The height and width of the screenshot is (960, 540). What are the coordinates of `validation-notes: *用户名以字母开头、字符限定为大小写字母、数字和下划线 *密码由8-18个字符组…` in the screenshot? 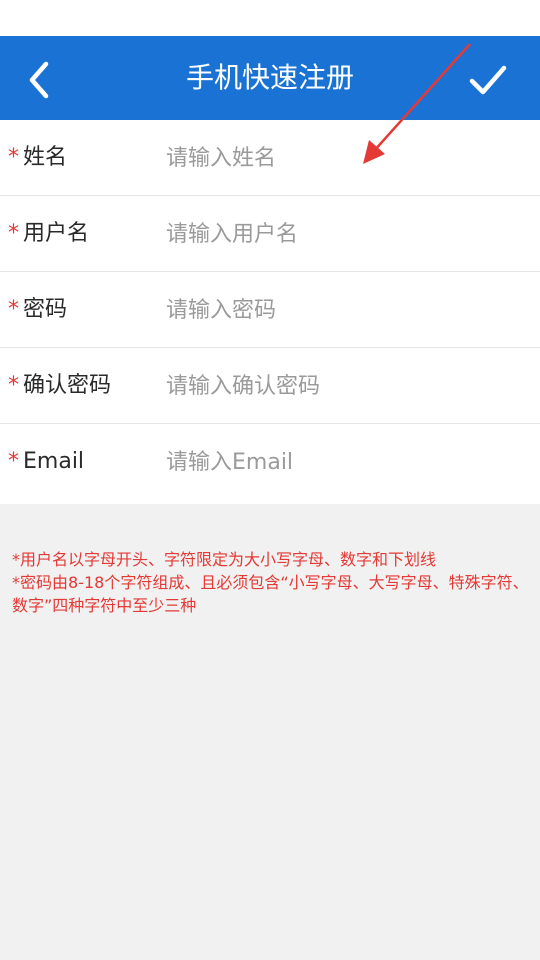 It's located at (272, 582).